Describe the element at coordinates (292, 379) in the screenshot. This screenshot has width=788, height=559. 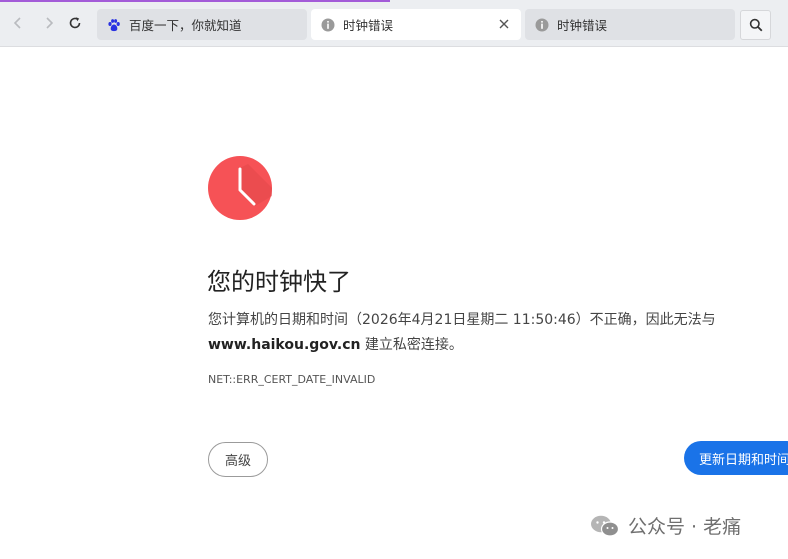
I see `error-code: NET::ERR_CERT_DATE_INVALID` at that location.